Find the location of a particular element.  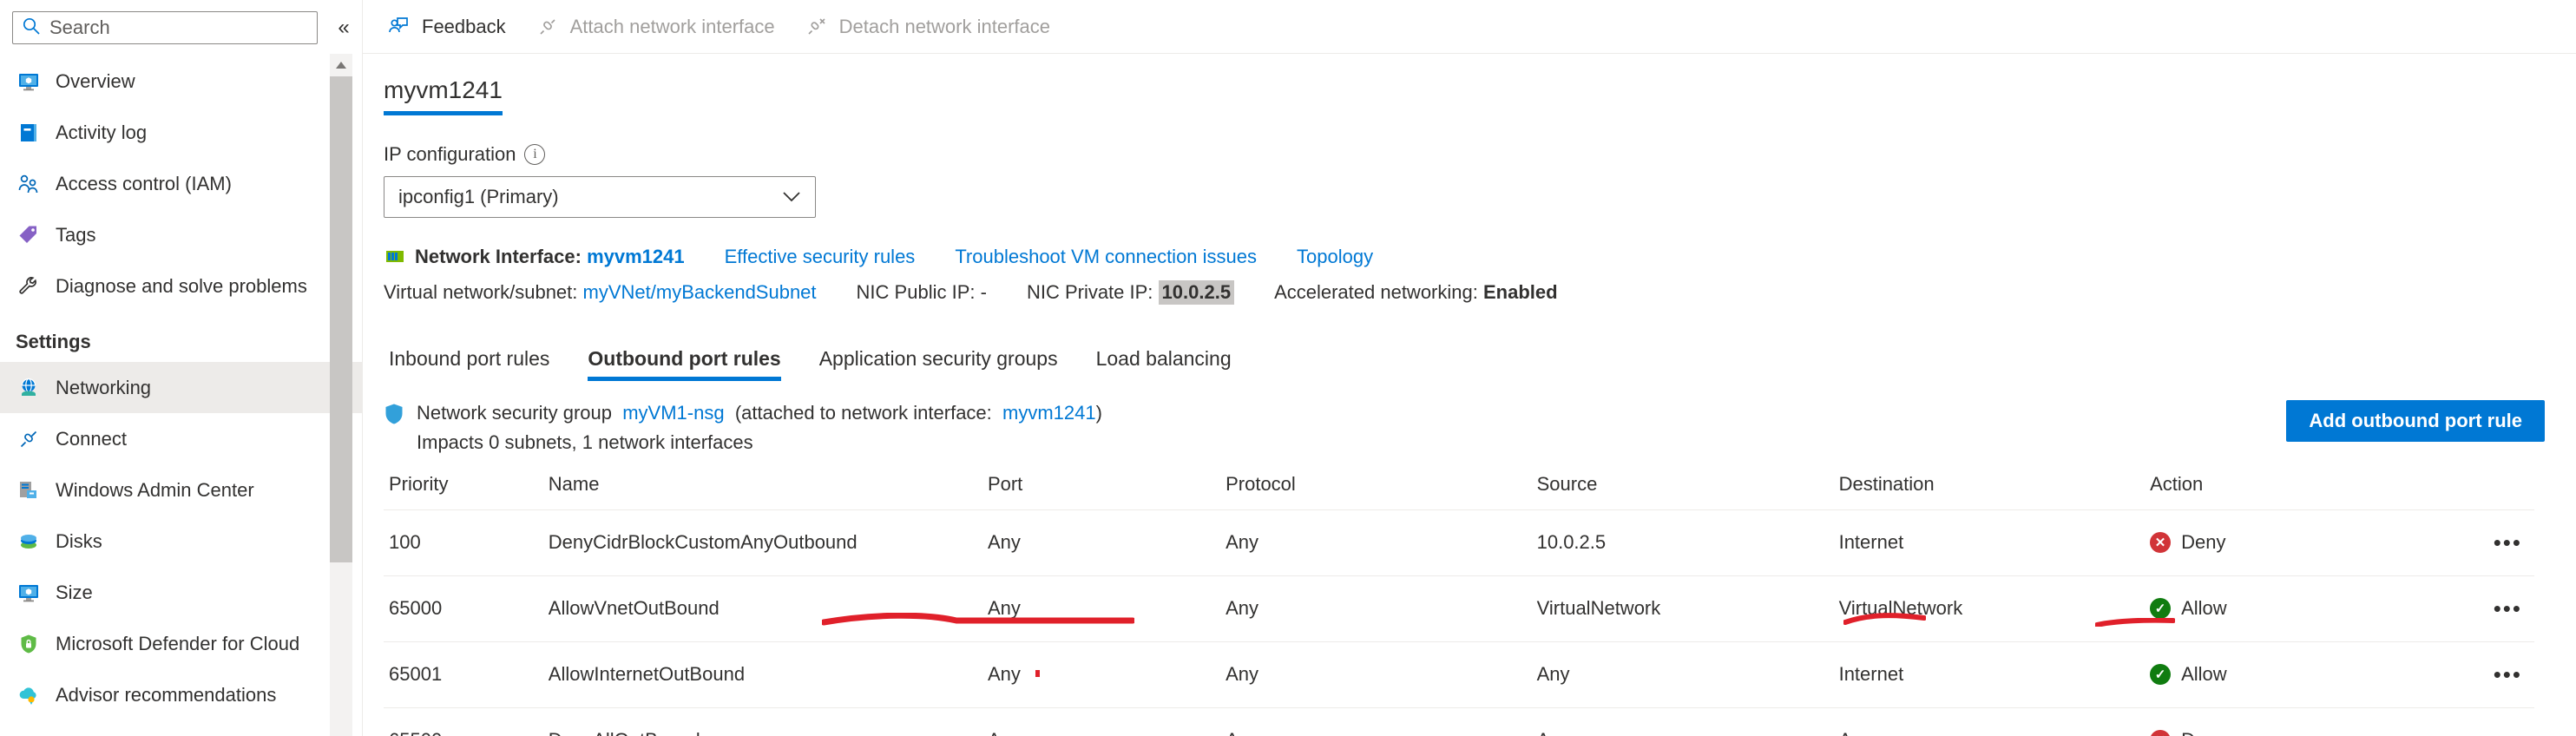

cell-destination: Any is located at coordinates (1995, 722).